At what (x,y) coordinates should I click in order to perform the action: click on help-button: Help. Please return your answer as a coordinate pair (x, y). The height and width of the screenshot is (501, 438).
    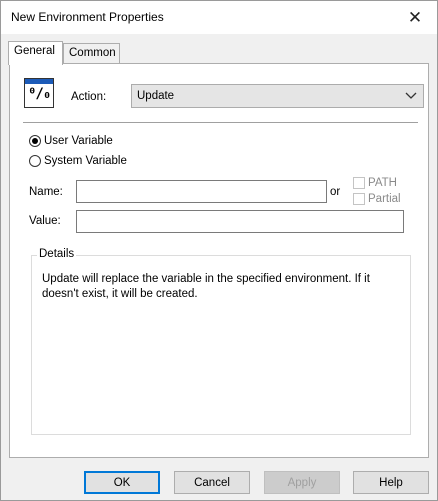
    Looking at the image, I should click on (391, 482).